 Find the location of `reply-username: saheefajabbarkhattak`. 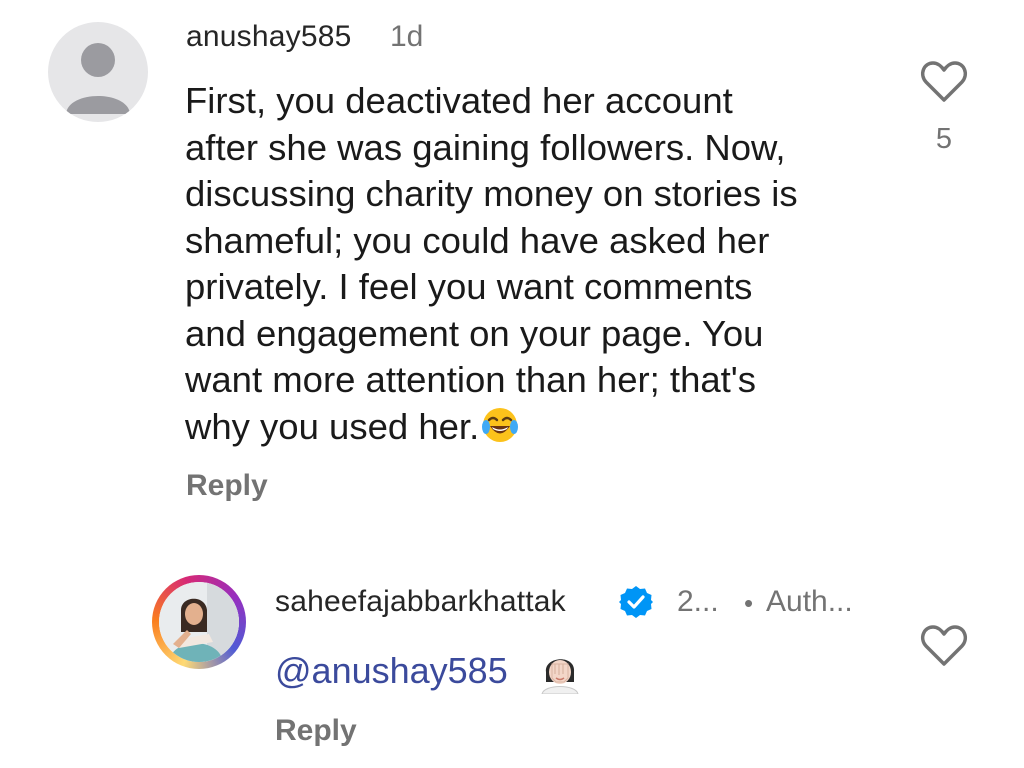

reply-username: saheefajabbarkhattak is located at coordinates (420, 602).